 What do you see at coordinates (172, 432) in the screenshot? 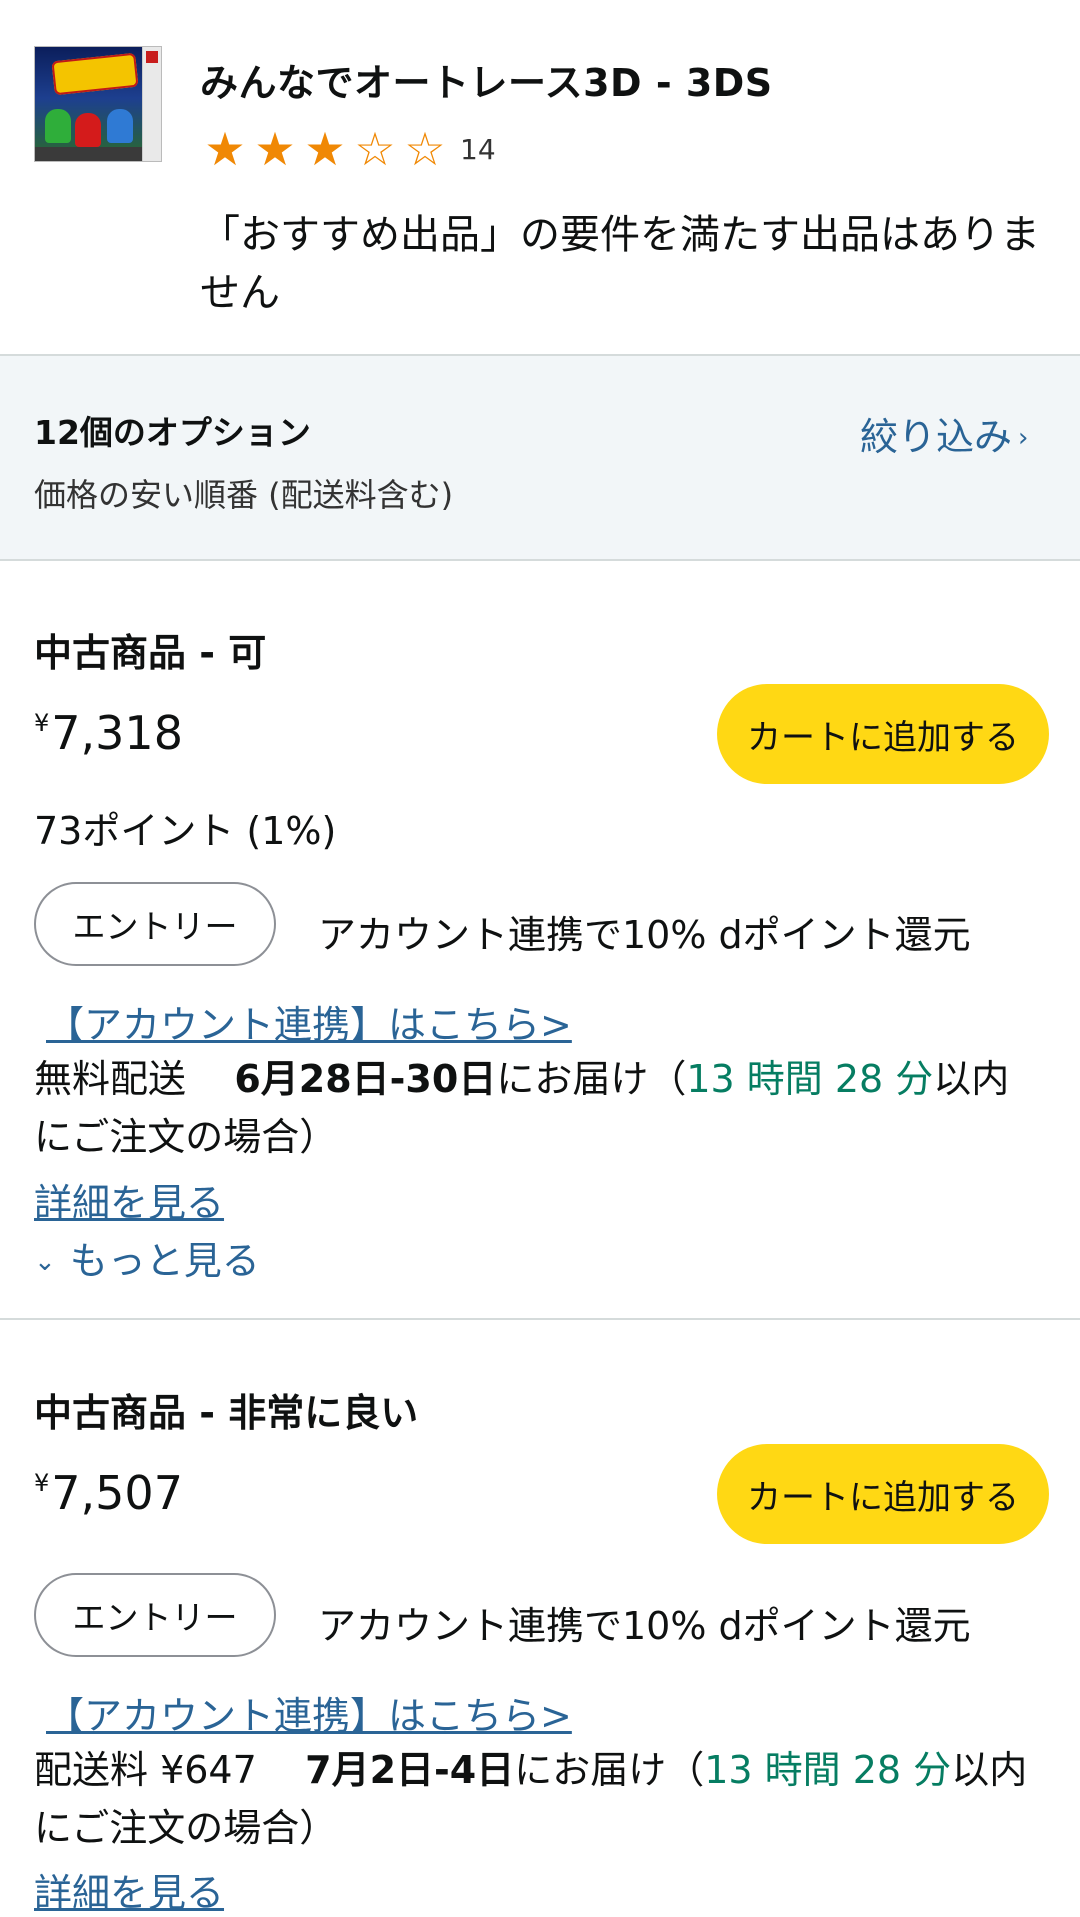
I see `options-count: 12個のオプション` at bounding box center [172, 432].